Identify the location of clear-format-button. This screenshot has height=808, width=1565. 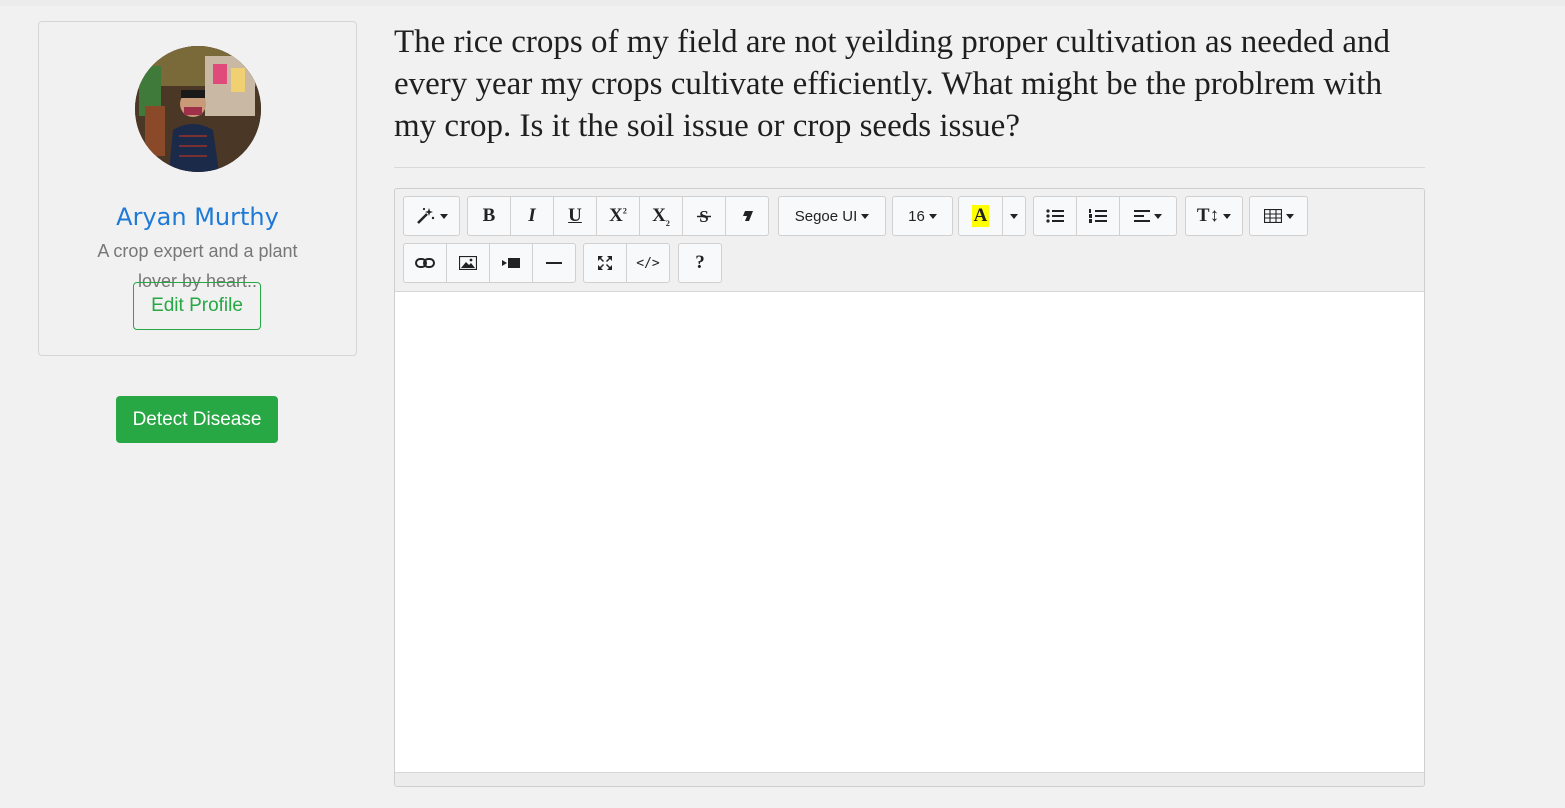
(747, 216).